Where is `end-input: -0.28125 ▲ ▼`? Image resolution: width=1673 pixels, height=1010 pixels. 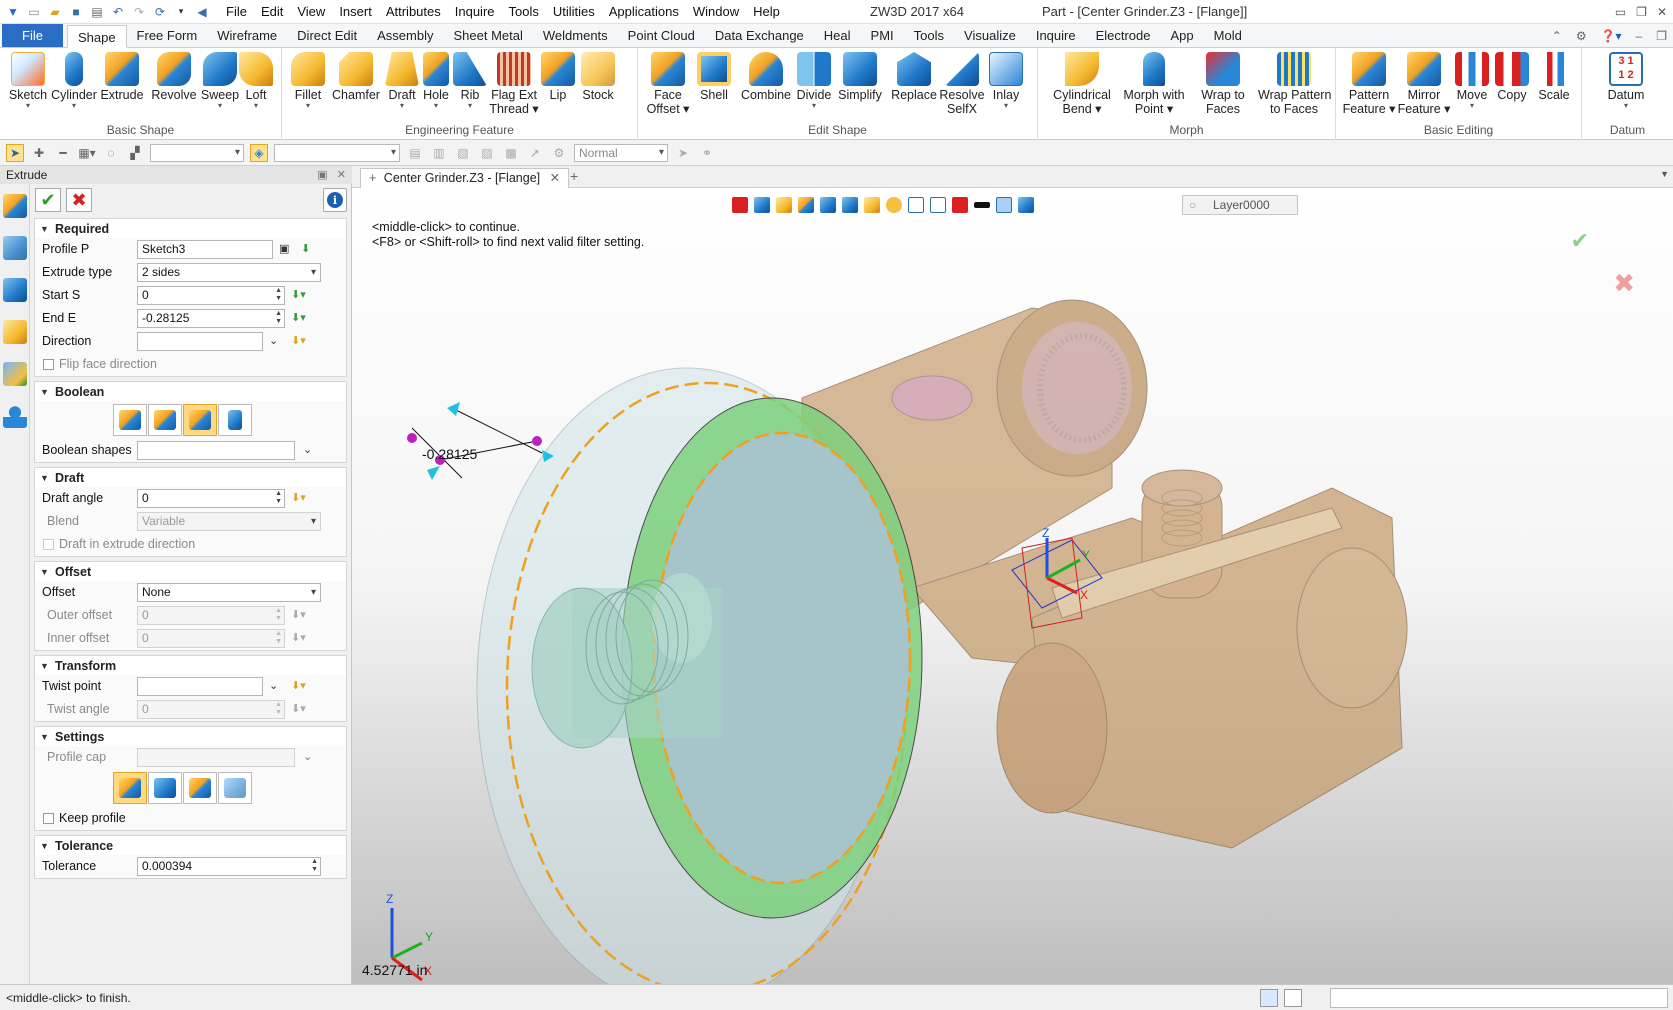 end-input: -0.28125 ▲ ▼ is located at coordinates (211, 318).